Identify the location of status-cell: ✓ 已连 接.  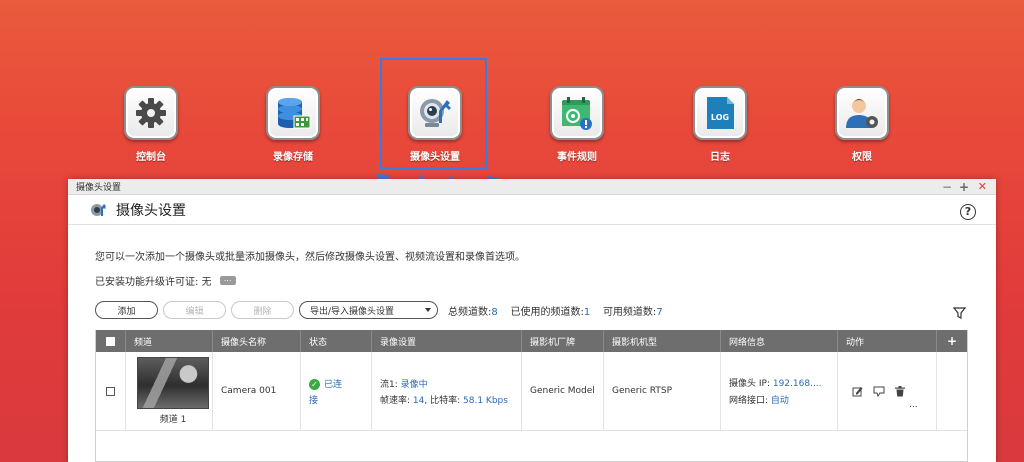
(336, 391).